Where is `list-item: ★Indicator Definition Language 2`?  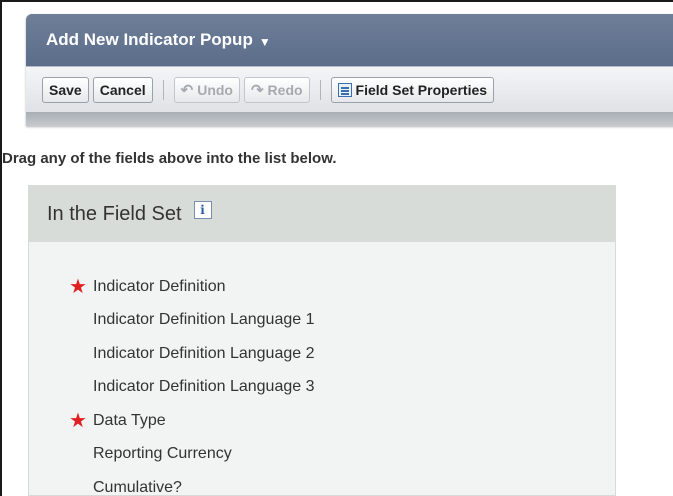 list-item: ★Indicator Definition Language 2 is located at coordinates (341, 354).